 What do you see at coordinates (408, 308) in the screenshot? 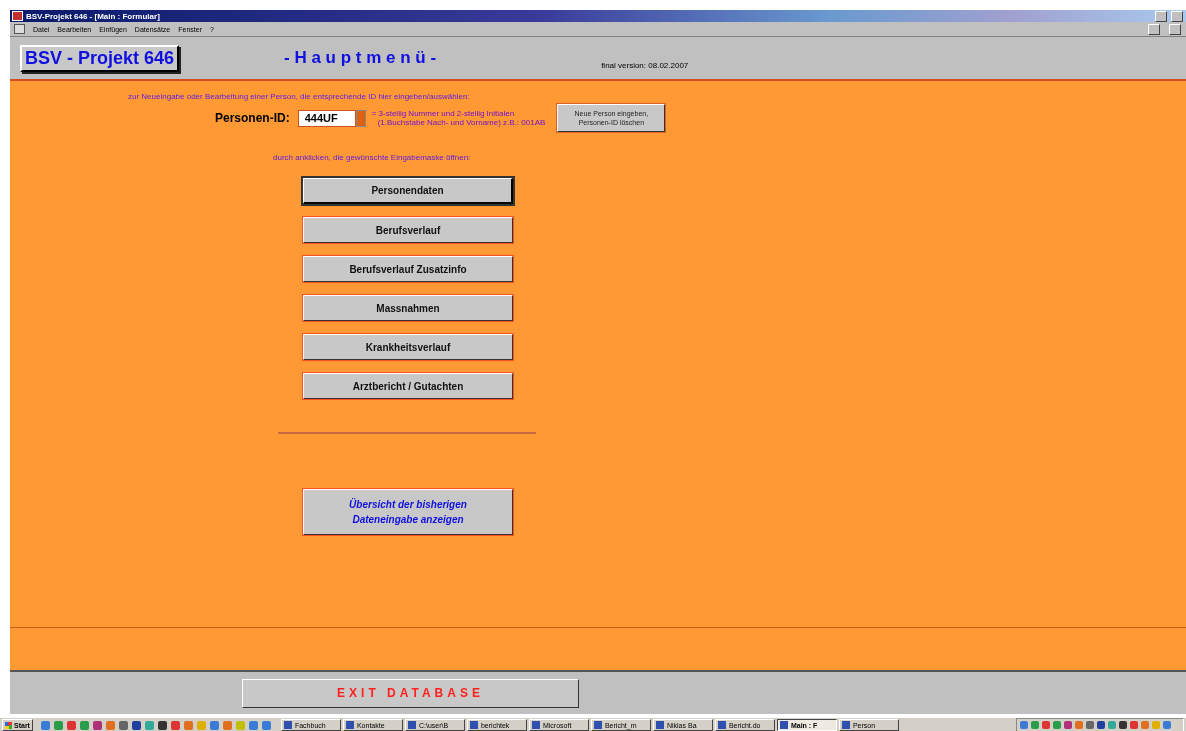
I see `form-button: Massnahmen` at bounding box center [408, 308].